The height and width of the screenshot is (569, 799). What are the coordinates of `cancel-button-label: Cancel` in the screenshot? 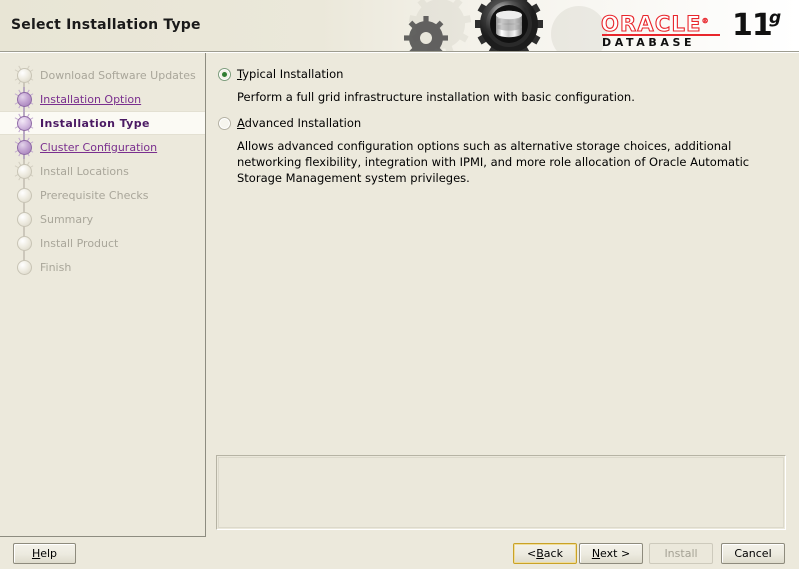 It's located at (753, 553).